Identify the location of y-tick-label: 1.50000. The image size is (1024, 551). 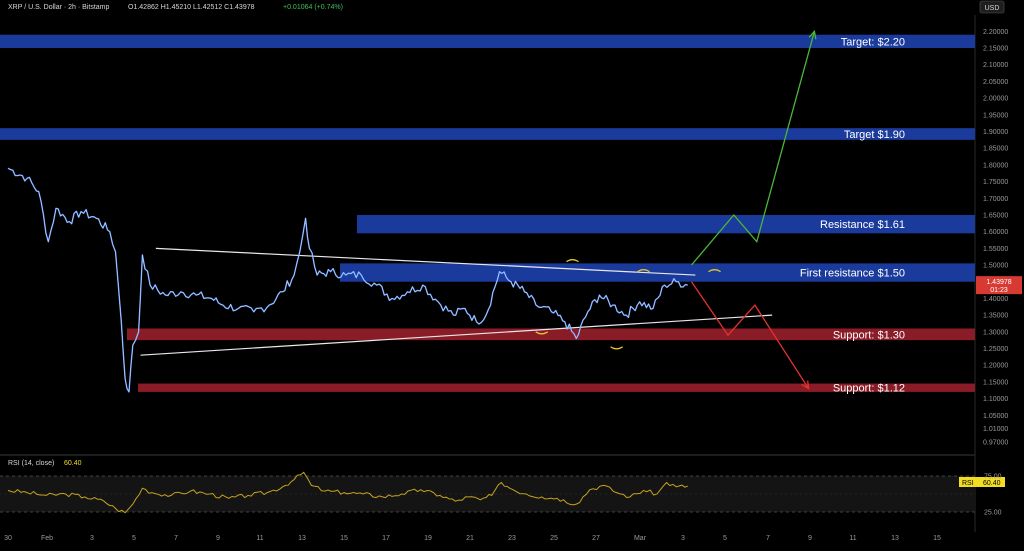
(995, 266).